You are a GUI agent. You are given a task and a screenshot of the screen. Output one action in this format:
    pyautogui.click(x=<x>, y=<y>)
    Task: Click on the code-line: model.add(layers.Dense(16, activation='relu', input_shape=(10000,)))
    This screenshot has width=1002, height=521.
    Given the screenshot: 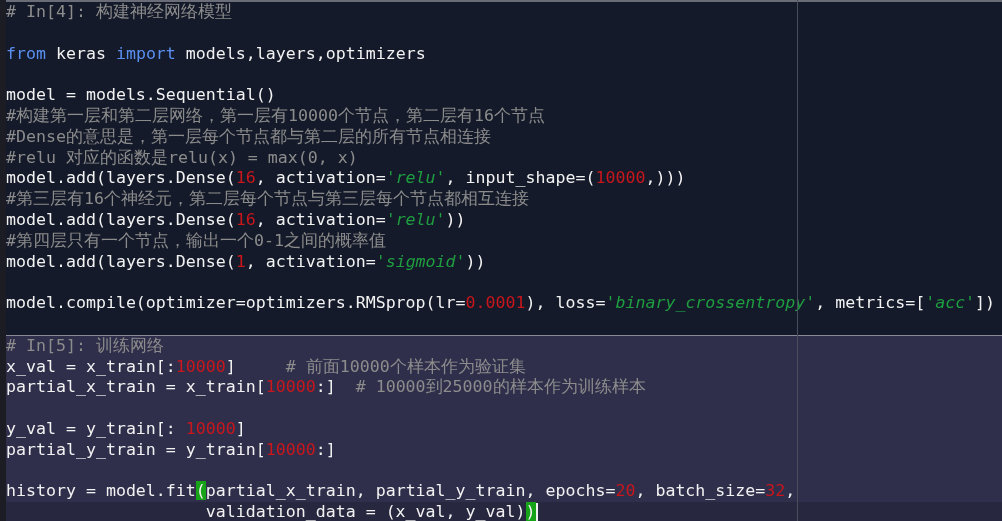 What is the action you would take?
    pyautogui.click(x=346, y=179)
    